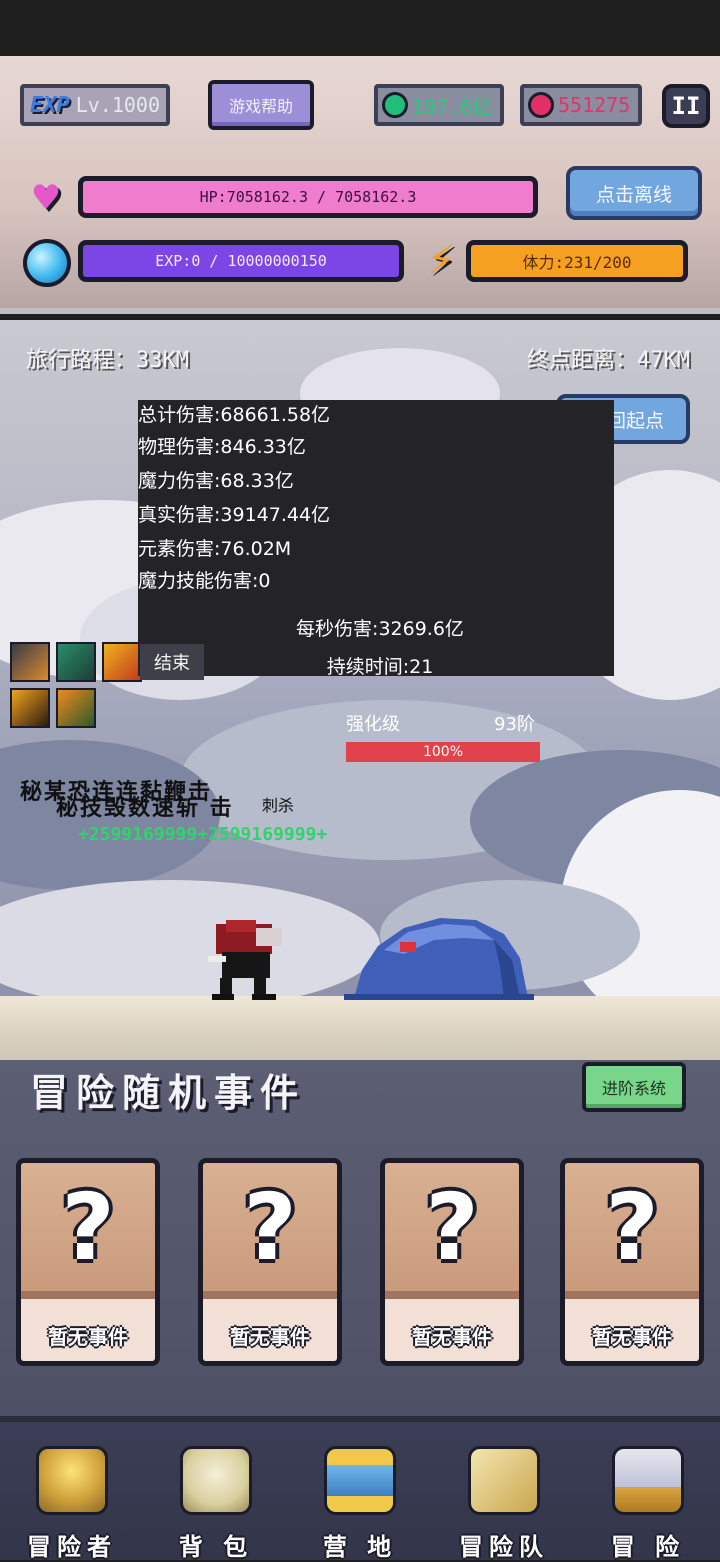  What do you see at coordinates (395, 105) in the screenshot?
I see `green-gem-icon` at bounding box center [395, 105].